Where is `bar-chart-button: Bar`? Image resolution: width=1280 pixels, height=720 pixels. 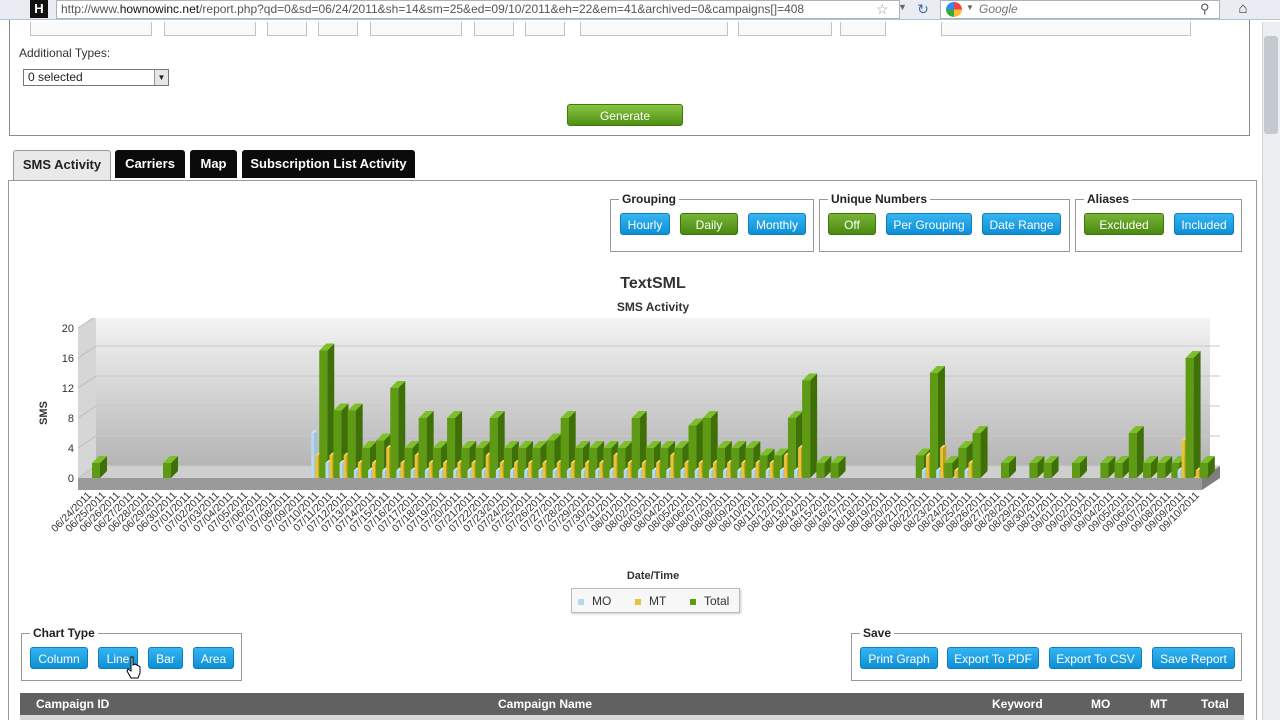
bar-chart-button: Bar is located at coordinates (165, 658).